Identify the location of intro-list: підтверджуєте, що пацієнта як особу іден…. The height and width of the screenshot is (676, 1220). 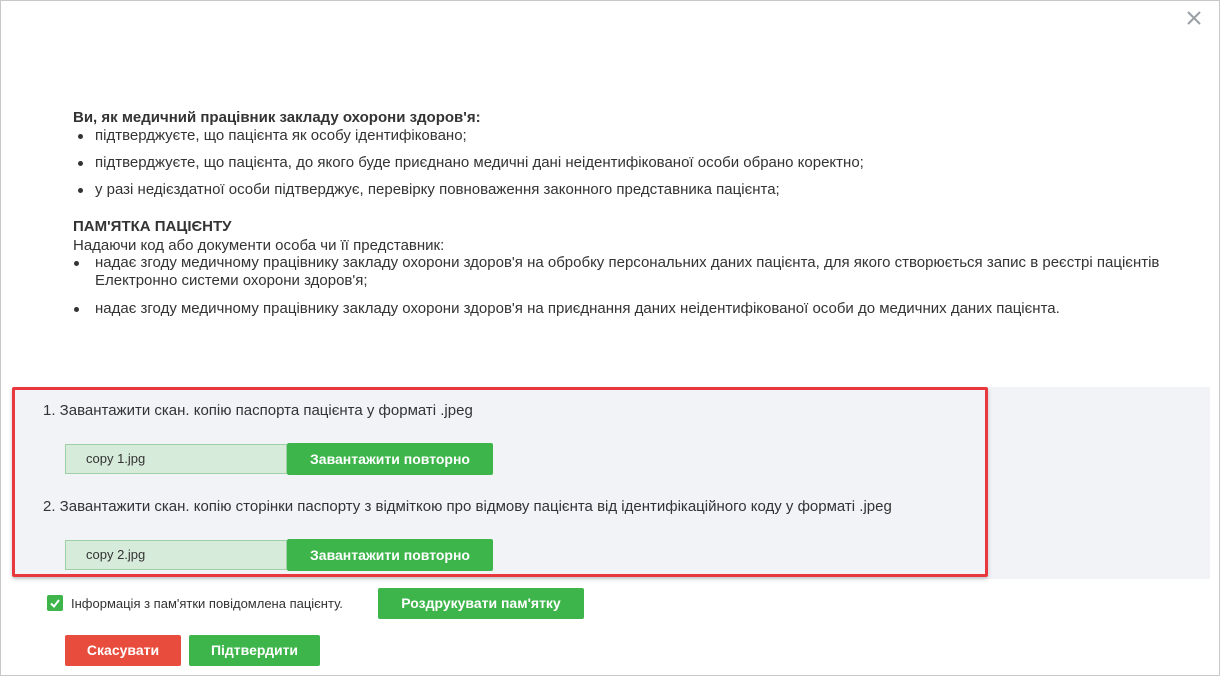
(628, 163).